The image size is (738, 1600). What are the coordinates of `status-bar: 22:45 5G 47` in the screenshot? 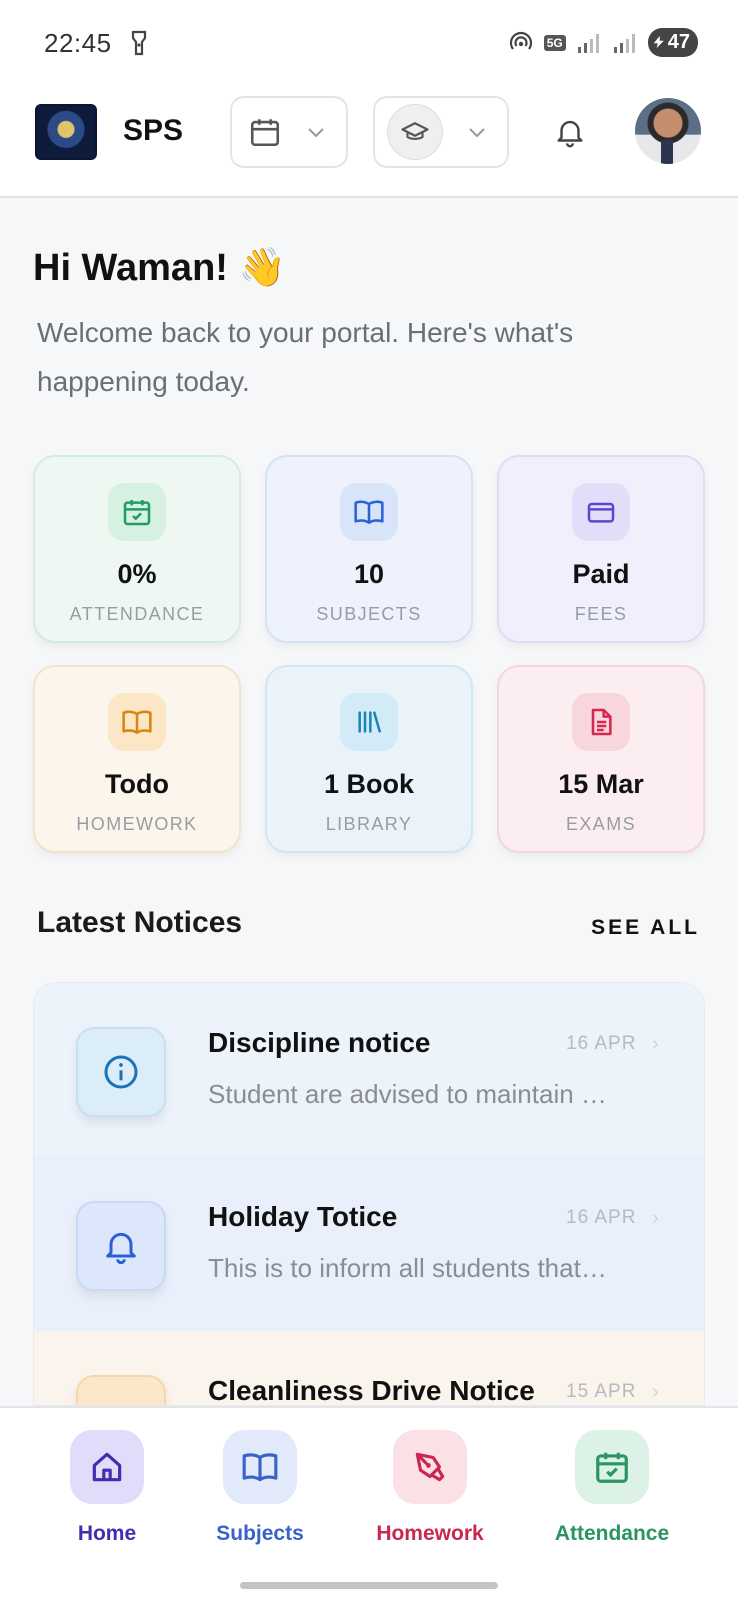 It's located at (369, 41).